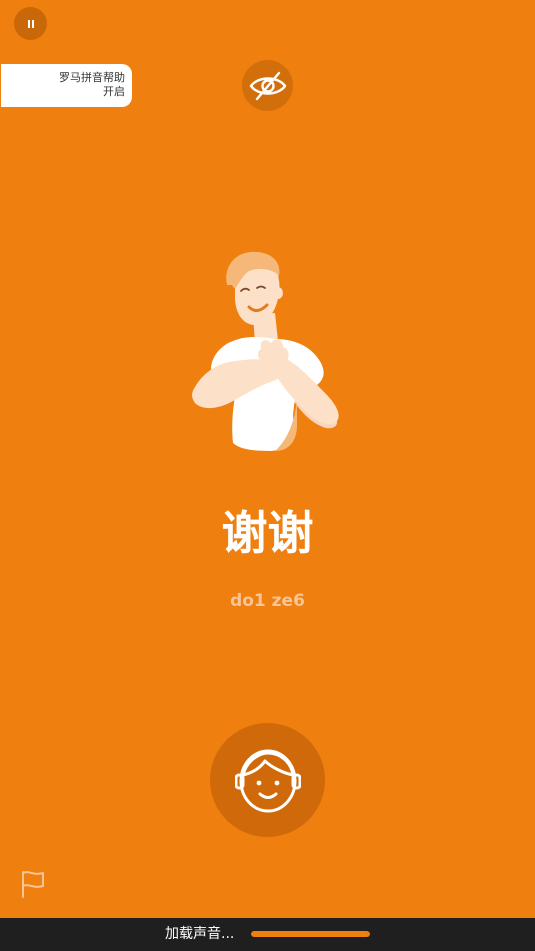 This screenshot has height=951, width=535. What do you see at coordinates (92, 78) in the screenshot?
I see `romanization-help-title: 罗马拼音帮助` at bounding box center [92, 78].